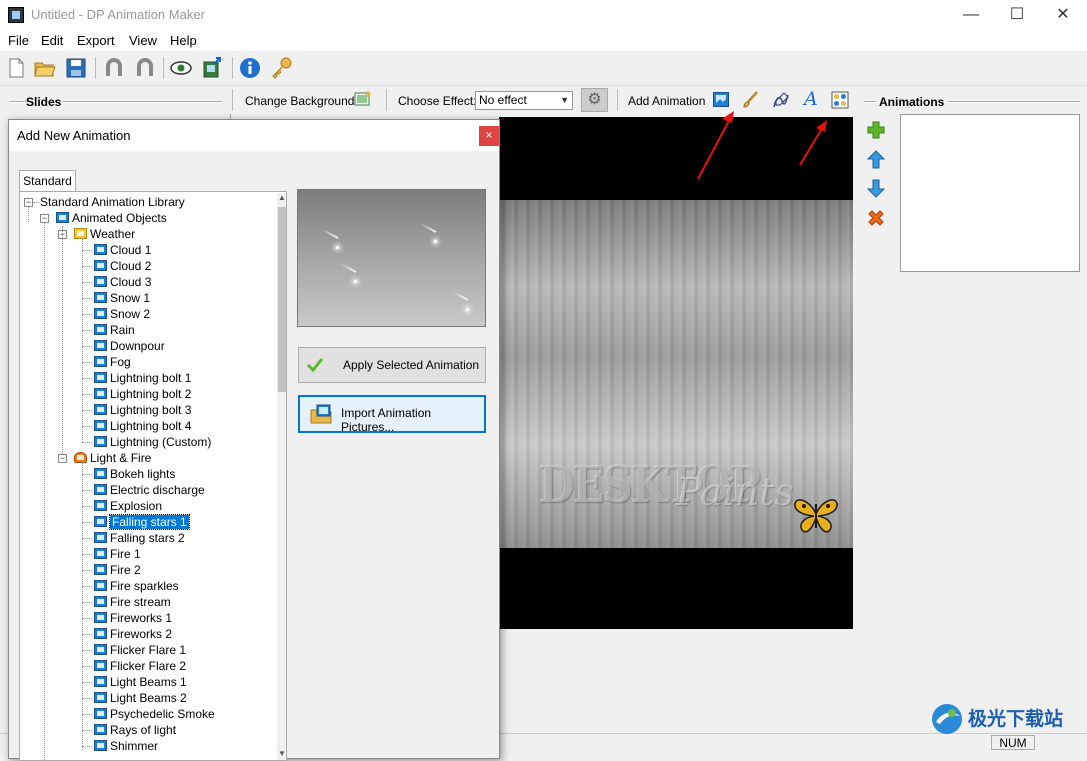 Image resolution: width=1087 pixels, height=761 pixels. What do you see at coordinates (62, 218) in the screenshot?
I see `animated-objects-icon` at bounding box center [62, 218].